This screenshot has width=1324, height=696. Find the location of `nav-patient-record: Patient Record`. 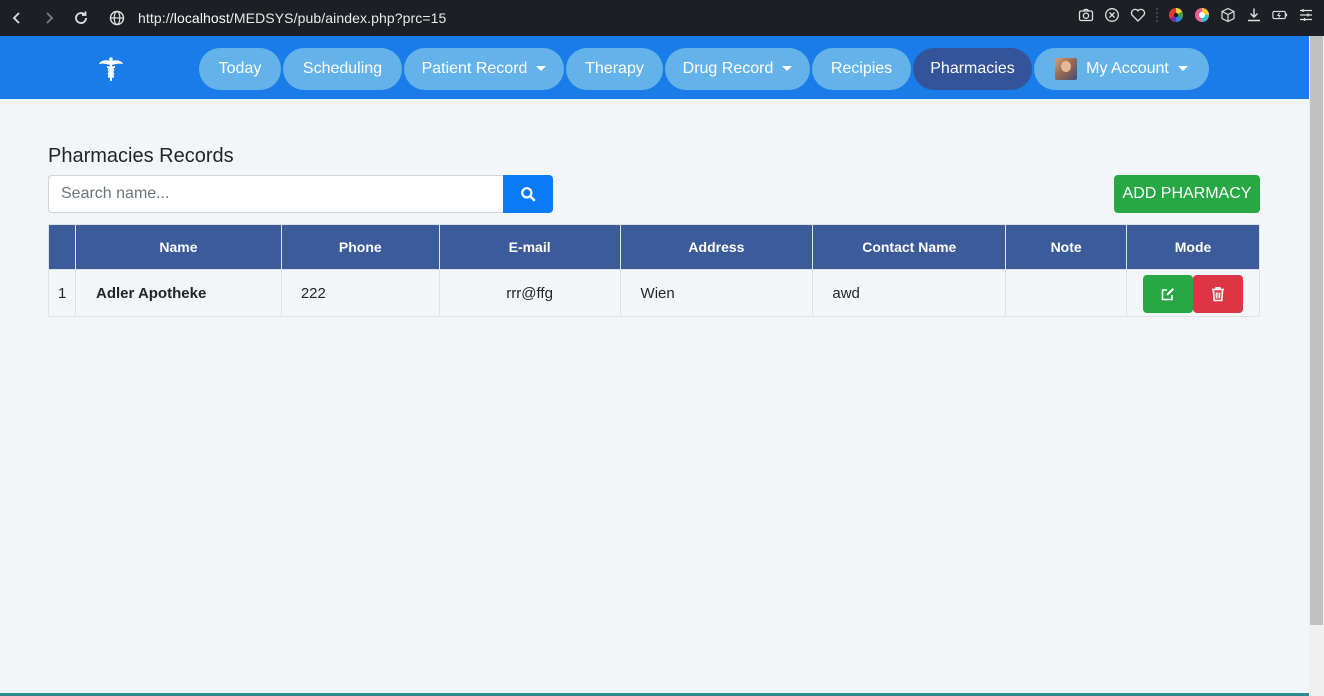

nav-patient-record: Patient Record is located at coordinates (484, 69).